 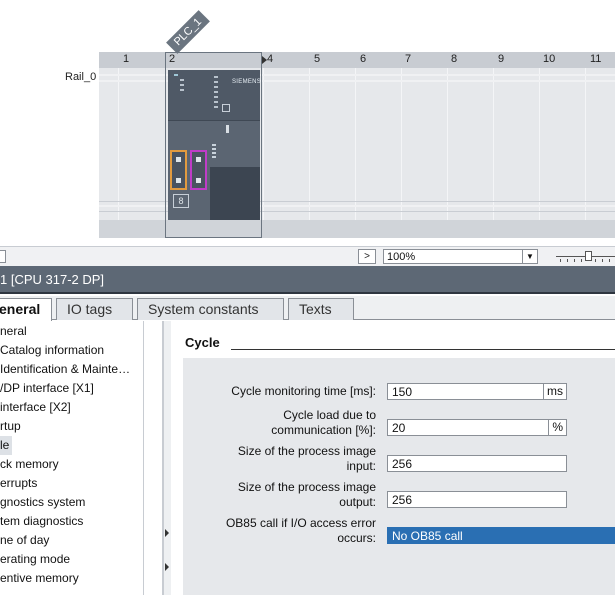 I want to click on nav-item-cycle: le, so click(x=6, y=445).